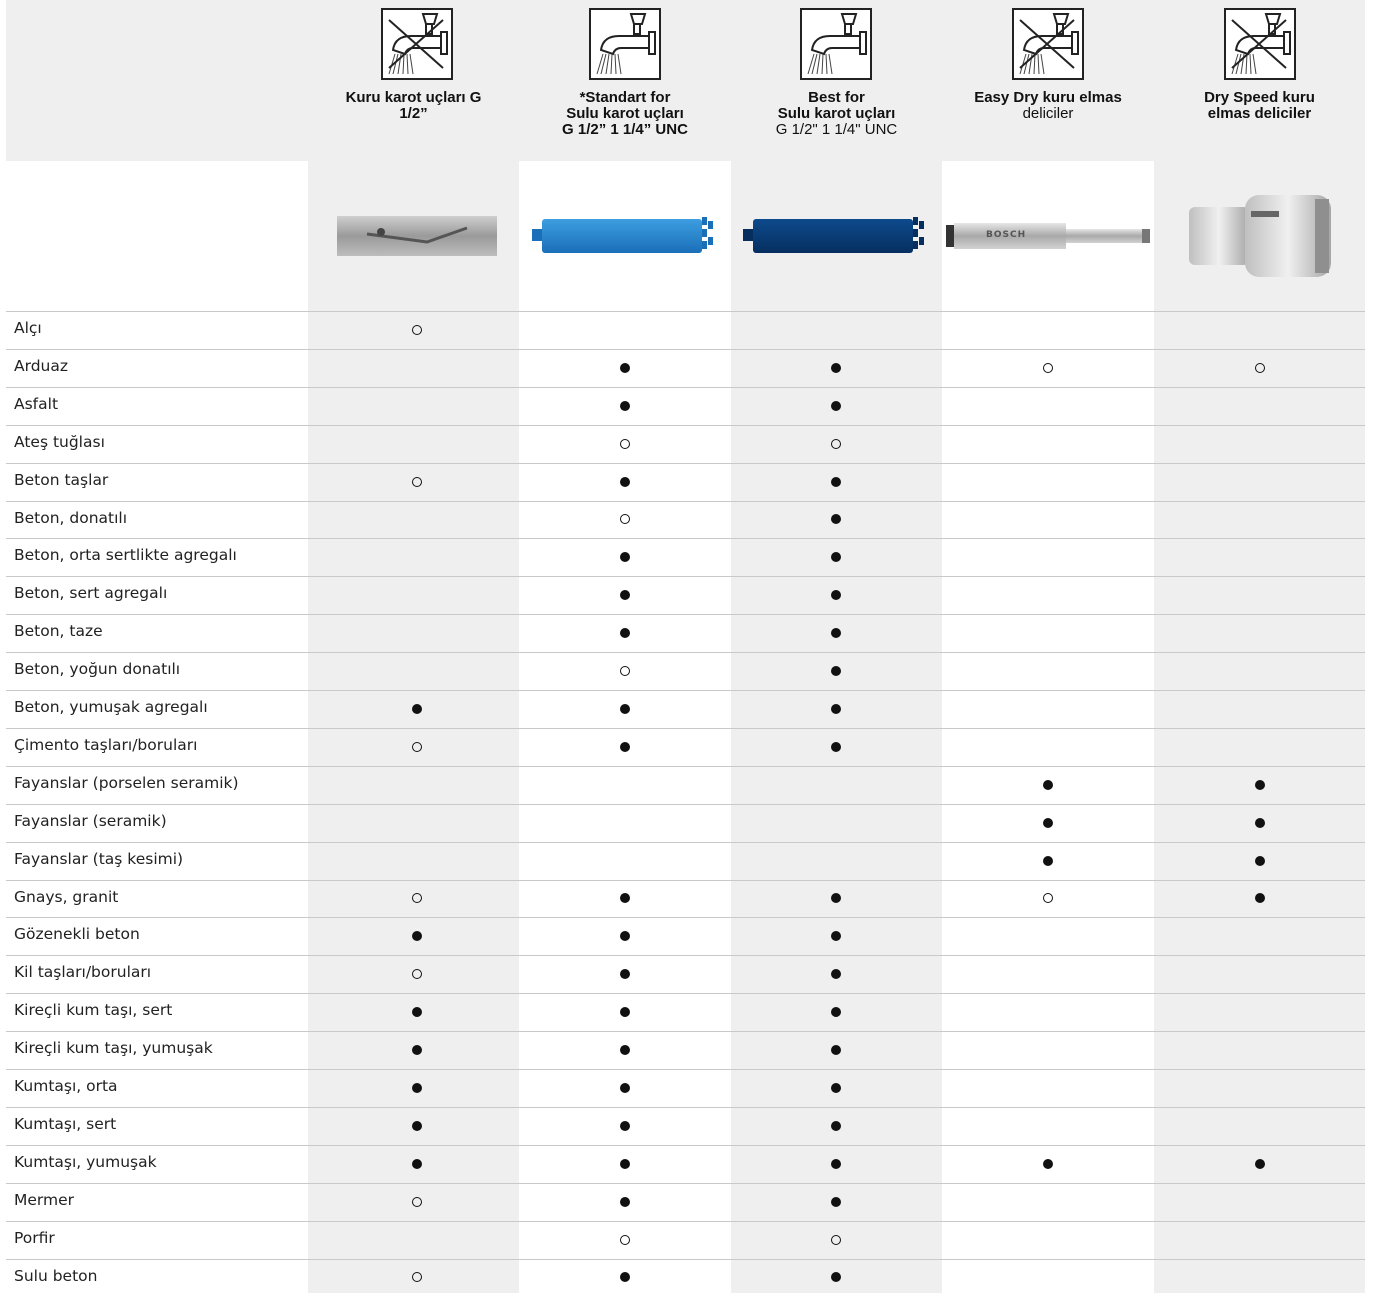 This screenshot has height=1293, width=1381. I want to click on column-title: Dry Speed kuru elmas deliciler, so click(1259, 106).